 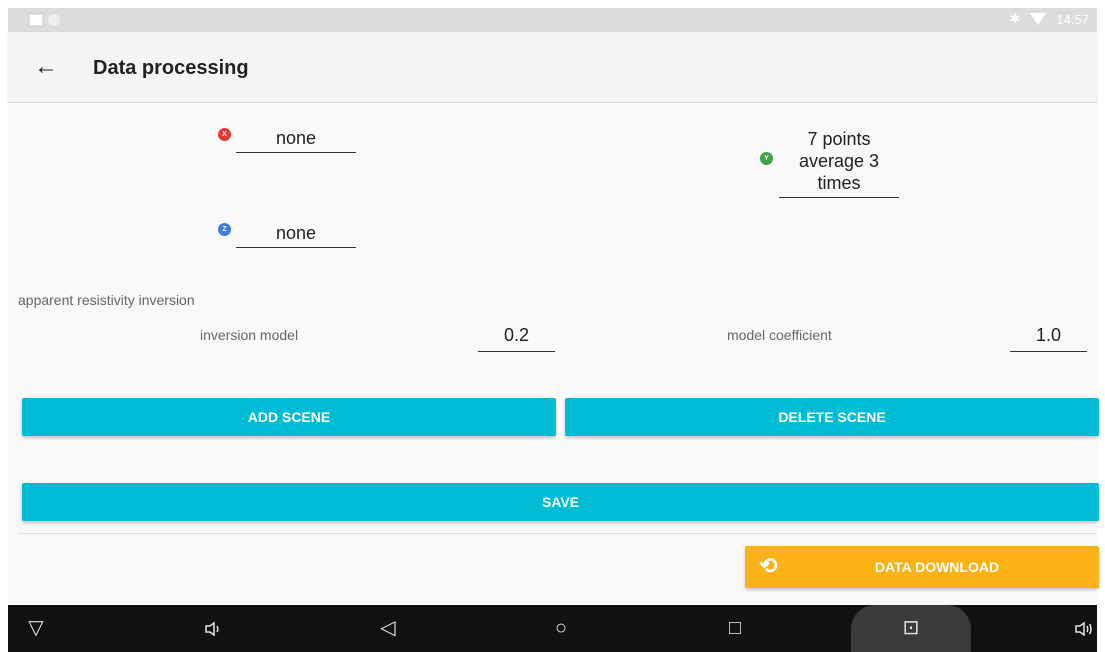 What do you see at coordinates (552, 20) in the screenshot?
I see `status-bar: ✱ 14:57` at bounding box center [552, 20].